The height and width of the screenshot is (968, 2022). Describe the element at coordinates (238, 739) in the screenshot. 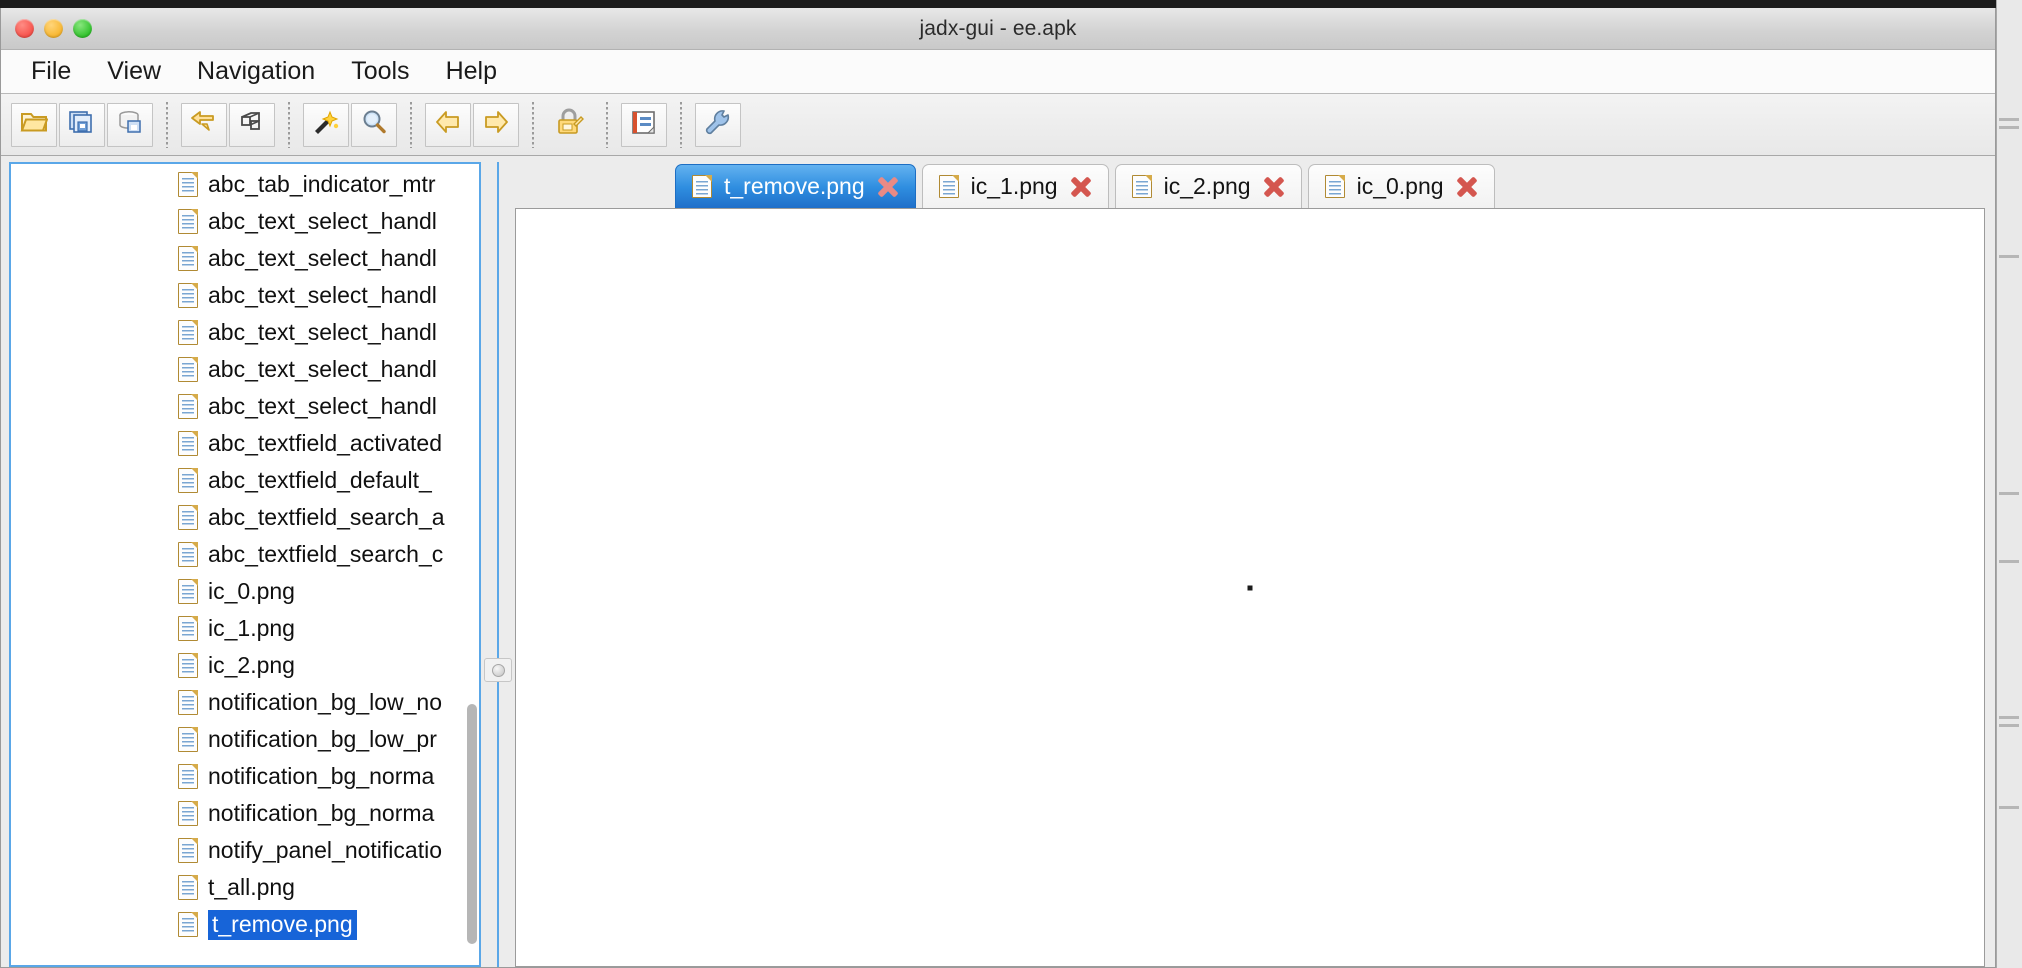

I see `tree-item: notification_bg_low_pr` at that location.